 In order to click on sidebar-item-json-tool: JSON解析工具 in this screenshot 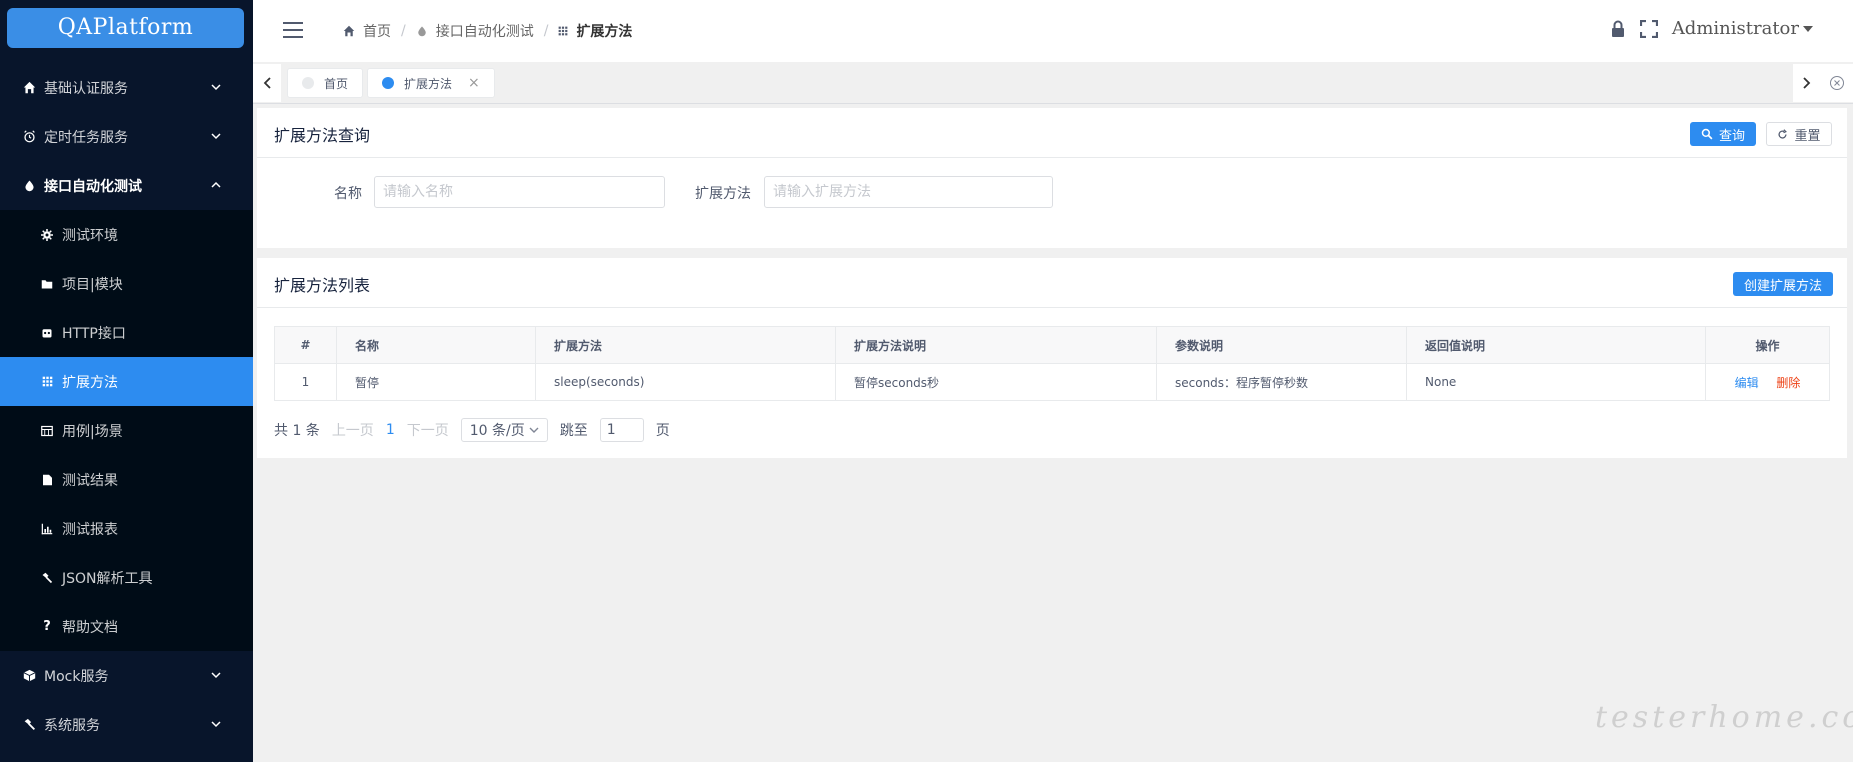, I will do `click(126, 577)`.